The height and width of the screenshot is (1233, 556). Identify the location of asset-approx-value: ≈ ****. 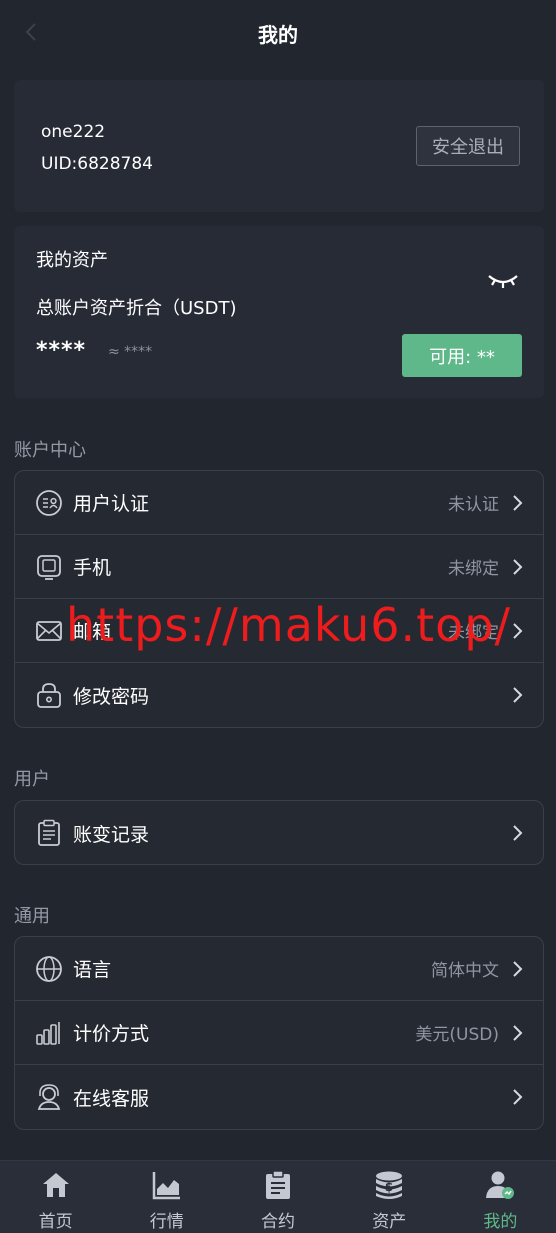
(130, 352).